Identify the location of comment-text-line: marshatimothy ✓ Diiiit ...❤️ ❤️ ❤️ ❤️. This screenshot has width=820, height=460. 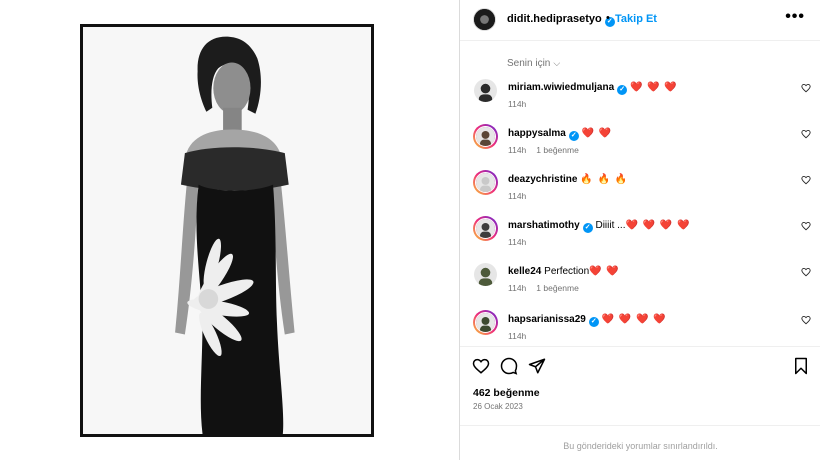
(599, 226).